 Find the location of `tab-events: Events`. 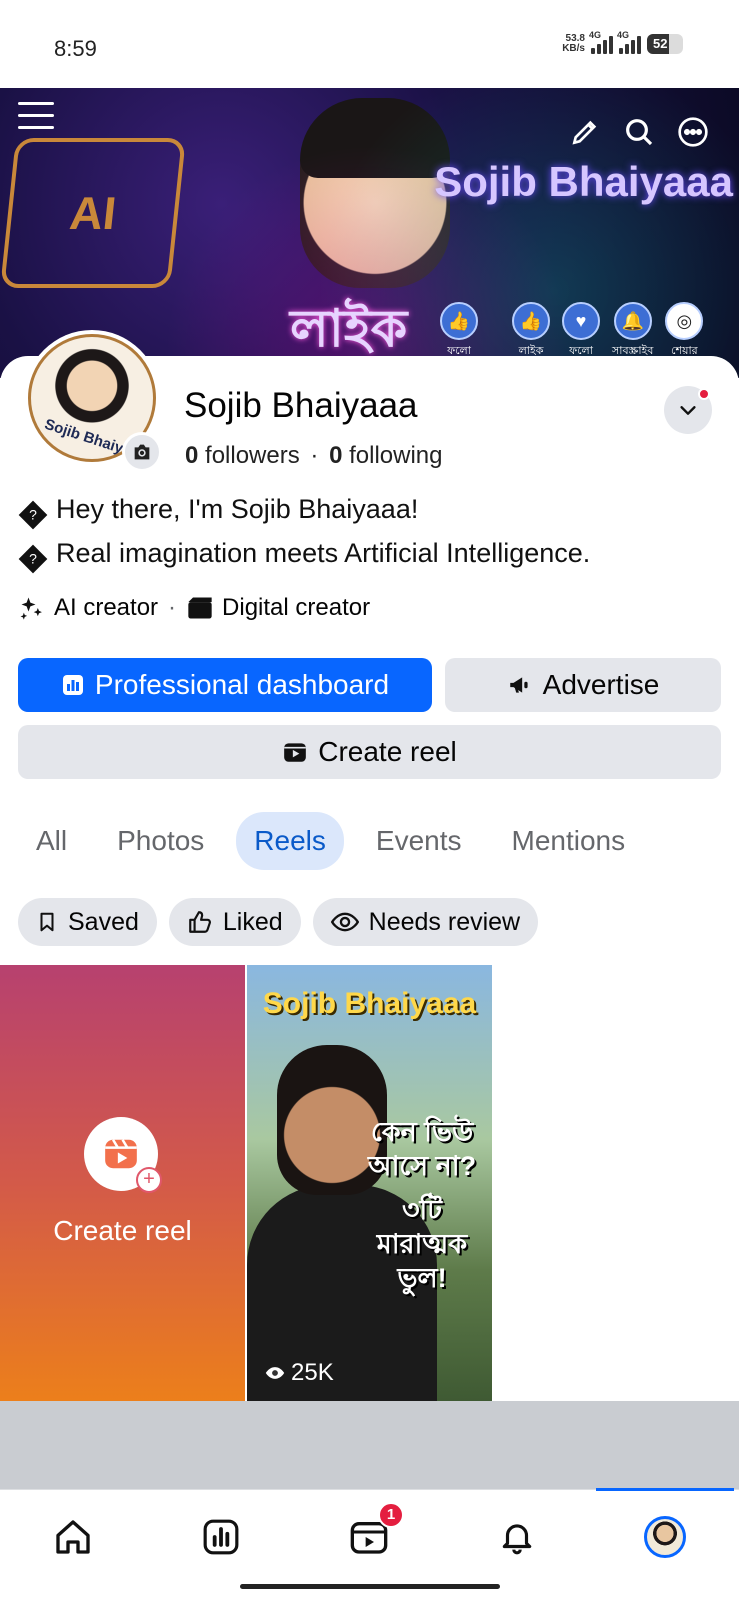

tab-events: Events is located at coordinates (419, 841).